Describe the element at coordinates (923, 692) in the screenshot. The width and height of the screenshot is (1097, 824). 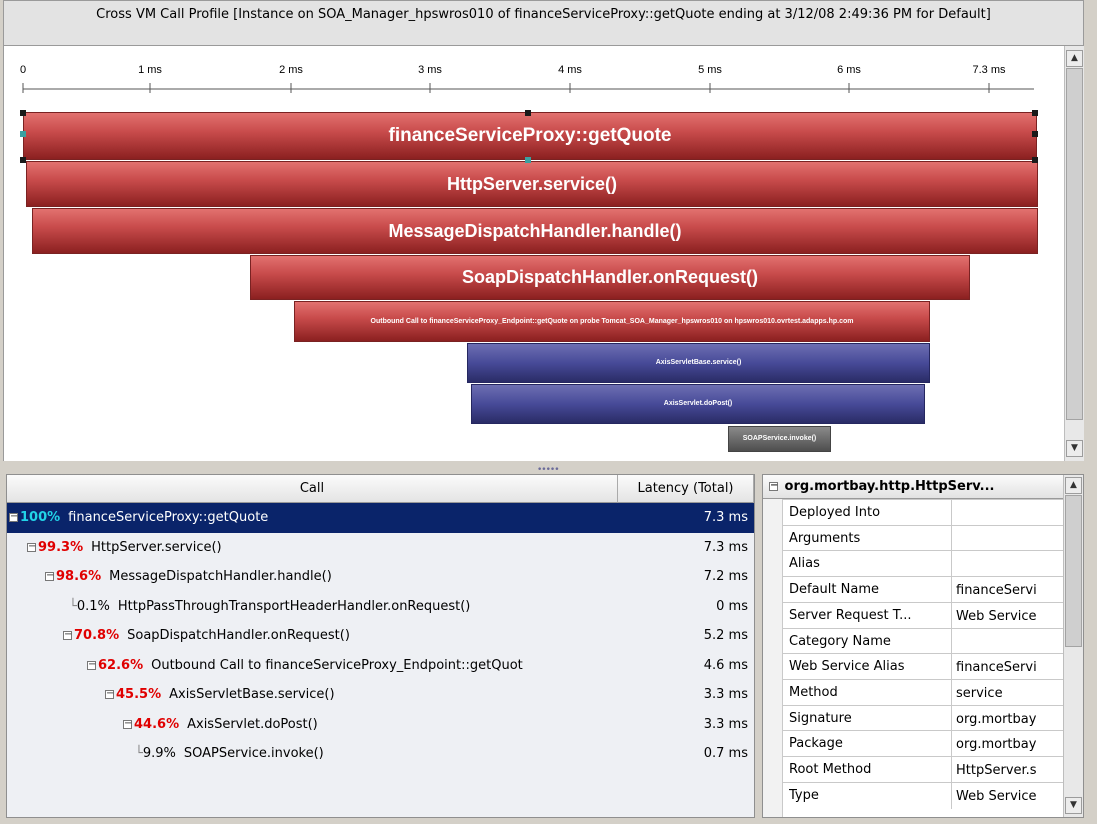
I see `property-row: Method service` at that location.